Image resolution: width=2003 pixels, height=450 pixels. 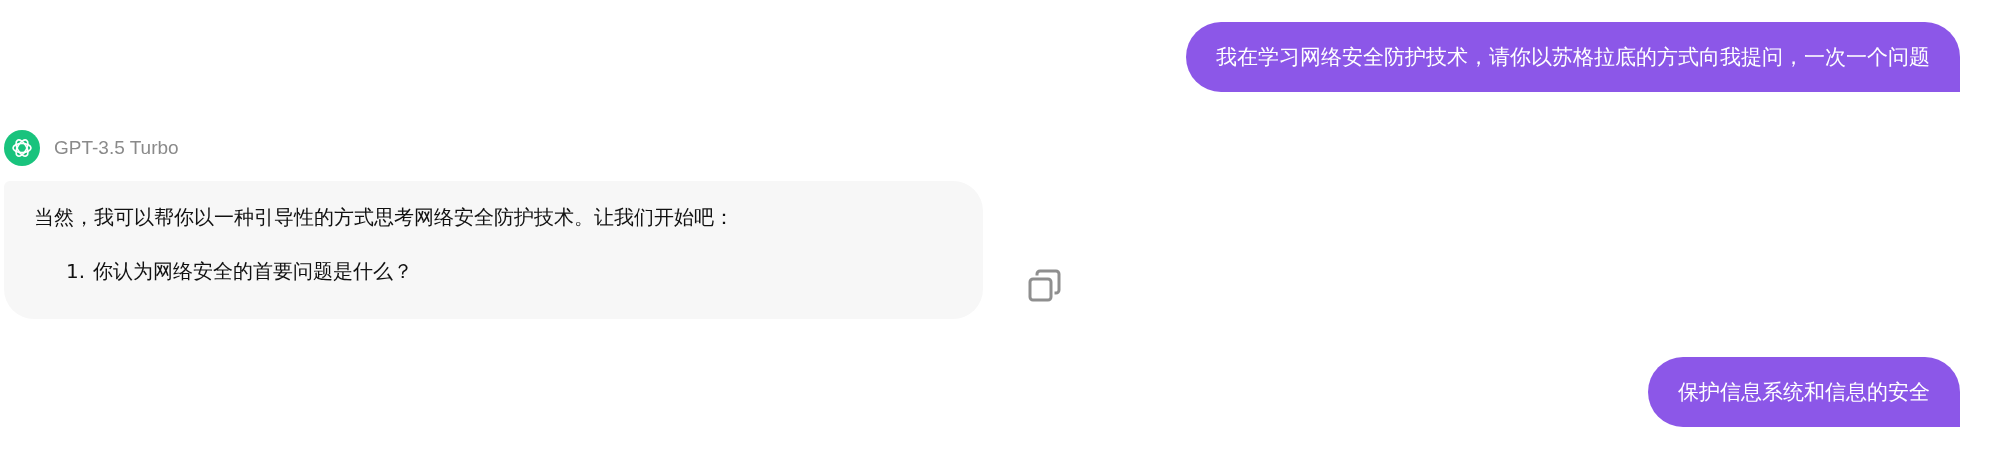 I want to click on user-message: 我在学习网络安全防护技术，请你以苏格拉底的方式向我提问，一次一个问题, so click(x=1573, y=57).